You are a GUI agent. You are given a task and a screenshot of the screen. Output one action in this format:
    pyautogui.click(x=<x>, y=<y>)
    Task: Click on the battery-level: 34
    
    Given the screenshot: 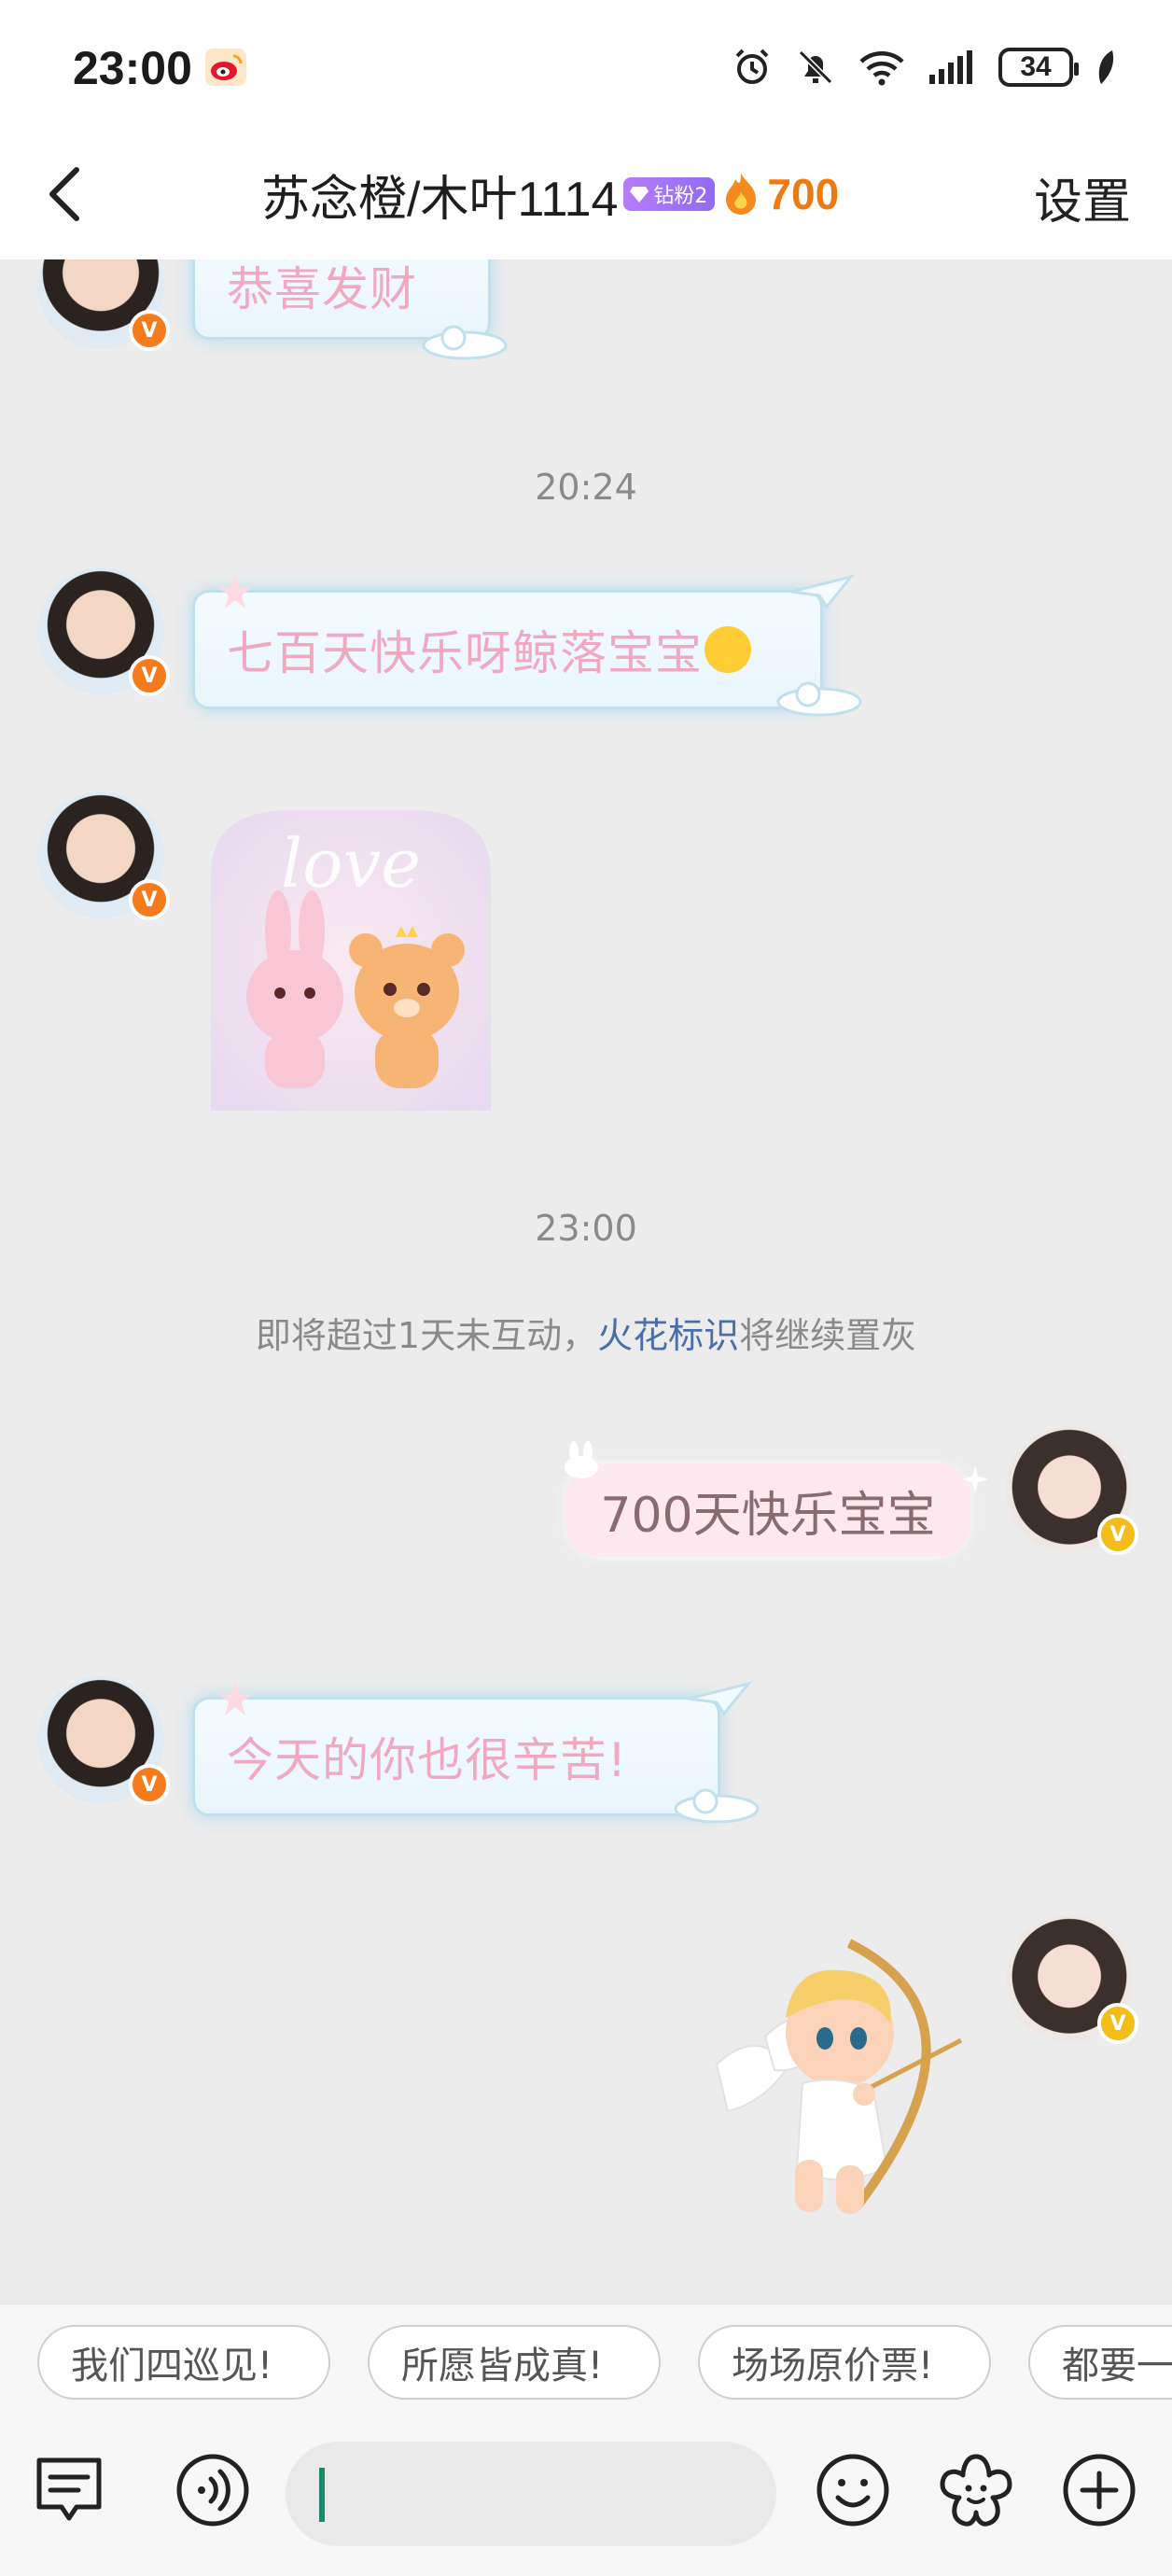 What is the action you would take?
    pyautogui.click(x=1036, y=66)
    